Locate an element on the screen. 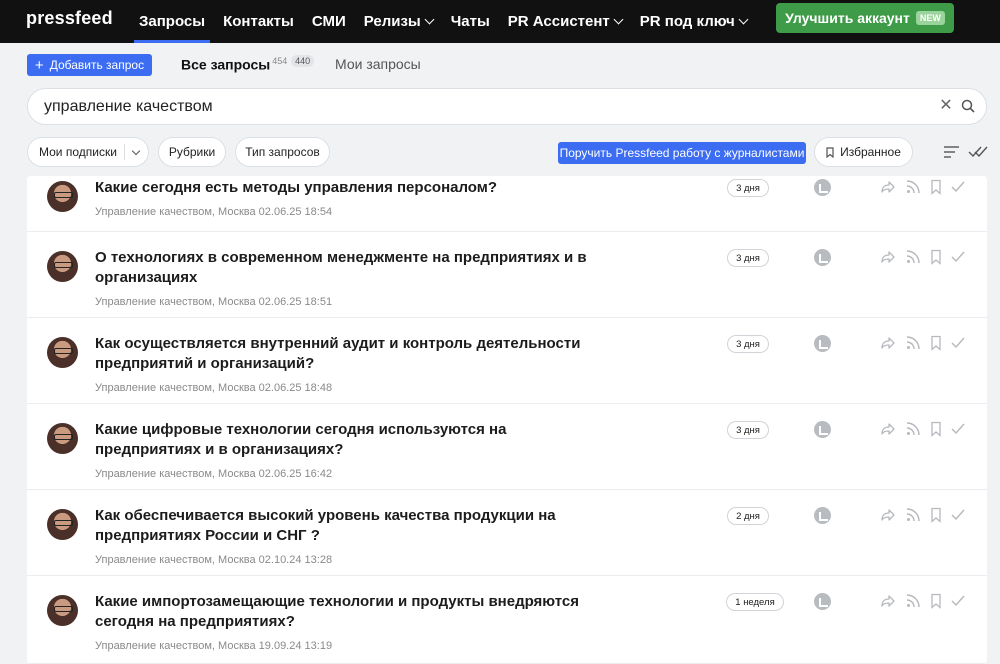 Image resolution: width=1000 pixels, height=664 pixels. request-title-line: предприятиях и в организациях? is located at coordinates (219, 449).